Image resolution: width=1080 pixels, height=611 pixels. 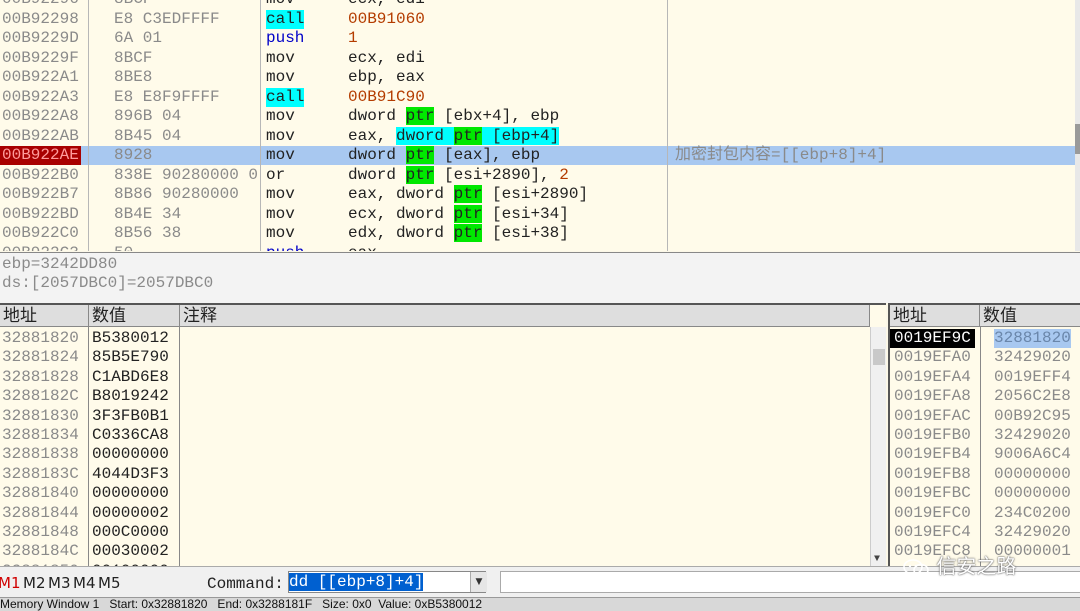 I want to click on disasm-row: 00B922A1 8BE8 mov ebp, eax, so click(x=537, y=77).